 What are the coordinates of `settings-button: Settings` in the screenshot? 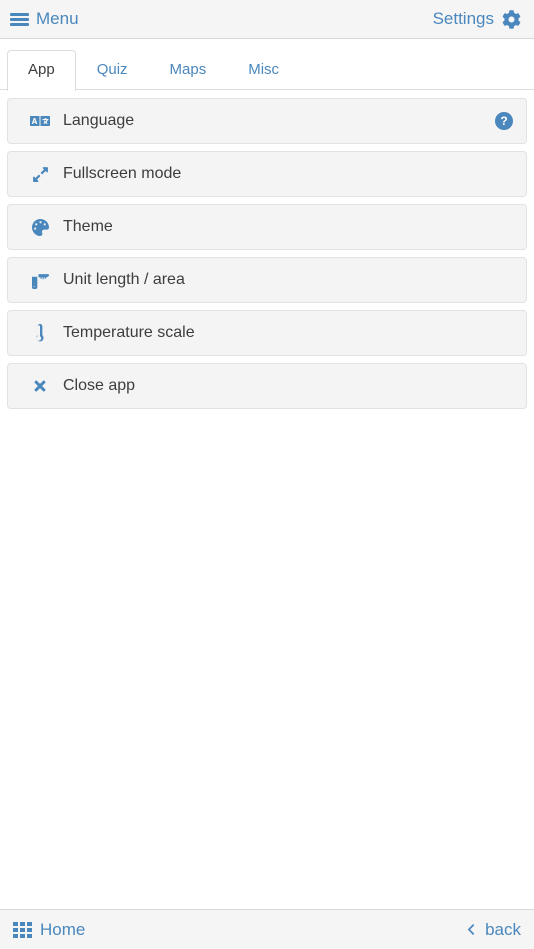 It's located at (477, 19).